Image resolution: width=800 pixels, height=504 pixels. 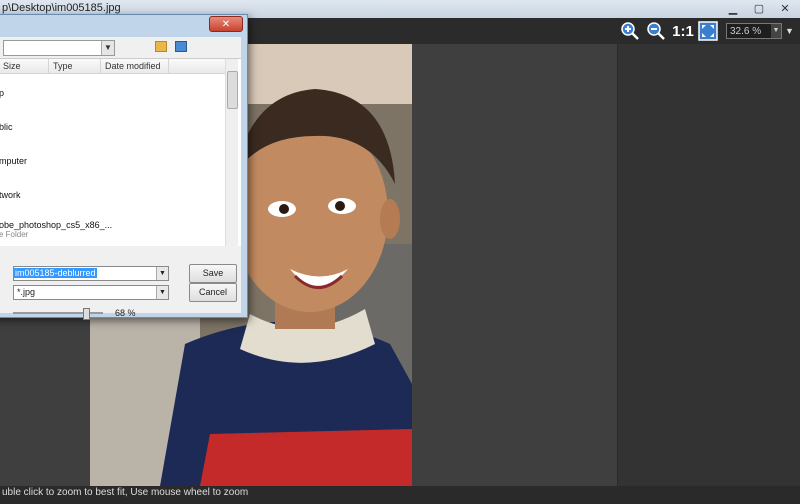 I want to click on list-item: obe_photoshop_cs5_x86_... e Folder, so click(x=56, y=229).